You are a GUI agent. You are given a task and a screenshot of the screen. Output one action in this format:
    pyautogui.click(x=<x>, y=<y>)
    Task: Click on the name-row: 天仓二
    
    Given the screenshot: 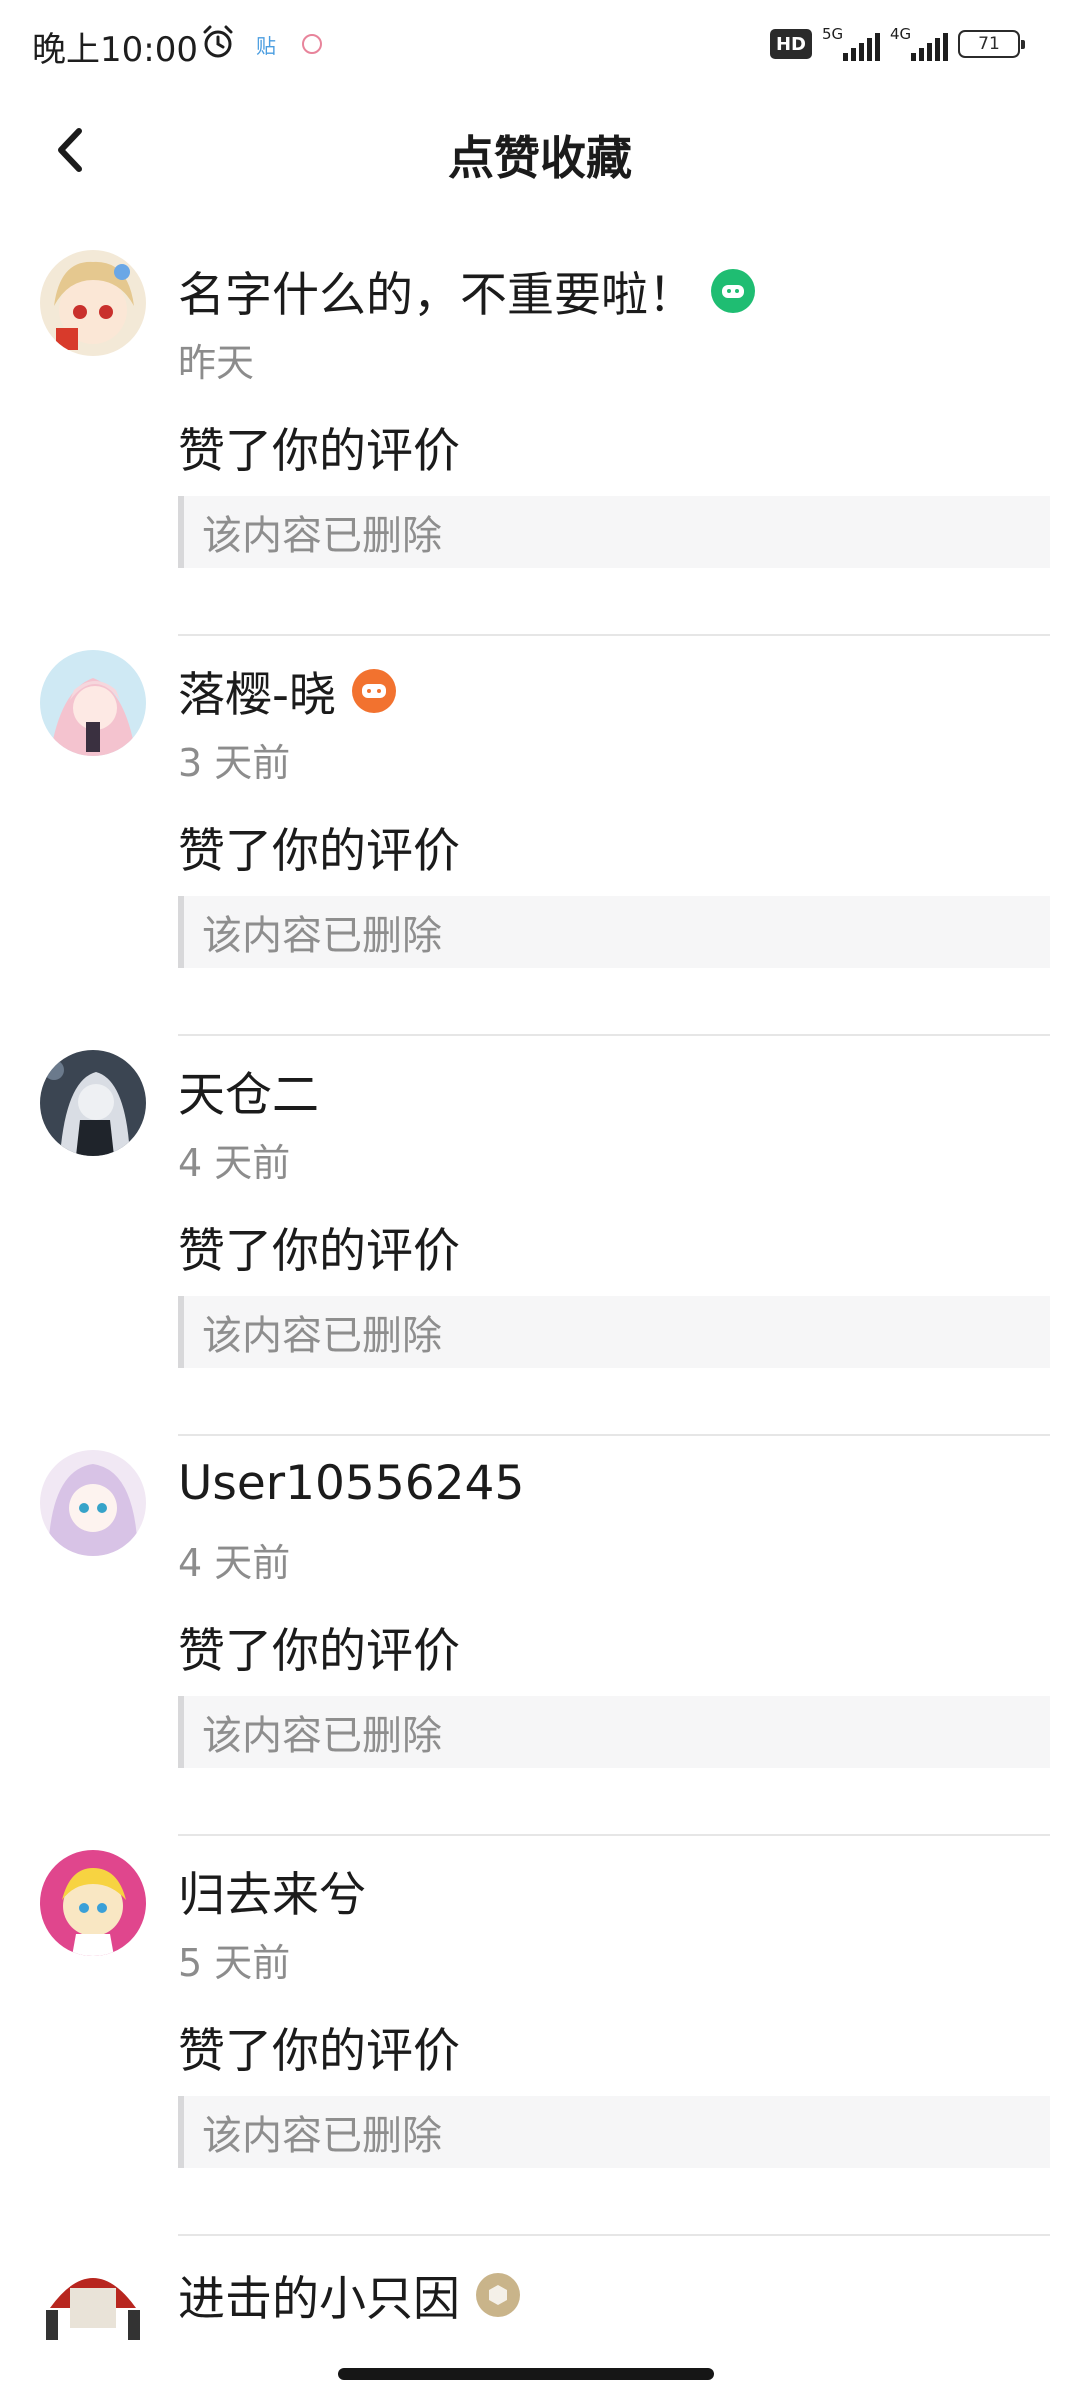 What is the action you would take?
    pyautogui.click(x=248, y=1090)
    